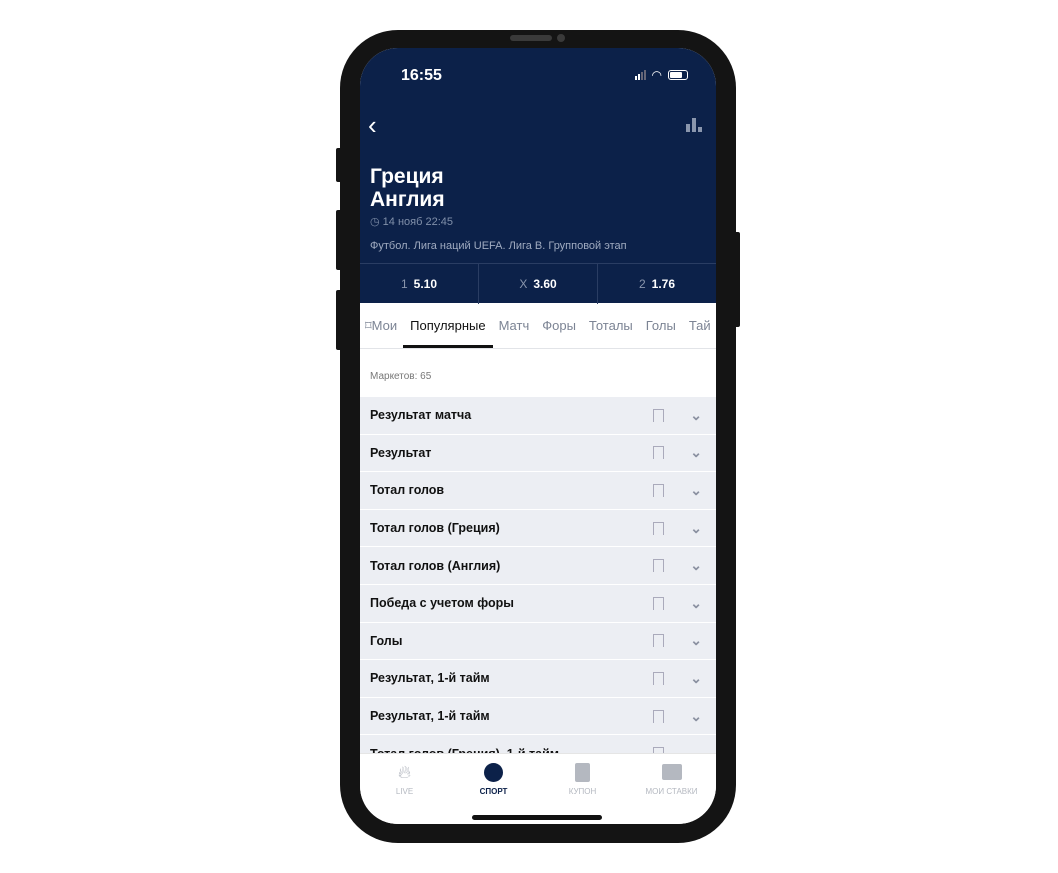 This screenshot has height=873, width=1058. Describe the element at coordinates (435, 528) in the screenshot. I see `market-name: Тотал голов (Греция)` at that location.